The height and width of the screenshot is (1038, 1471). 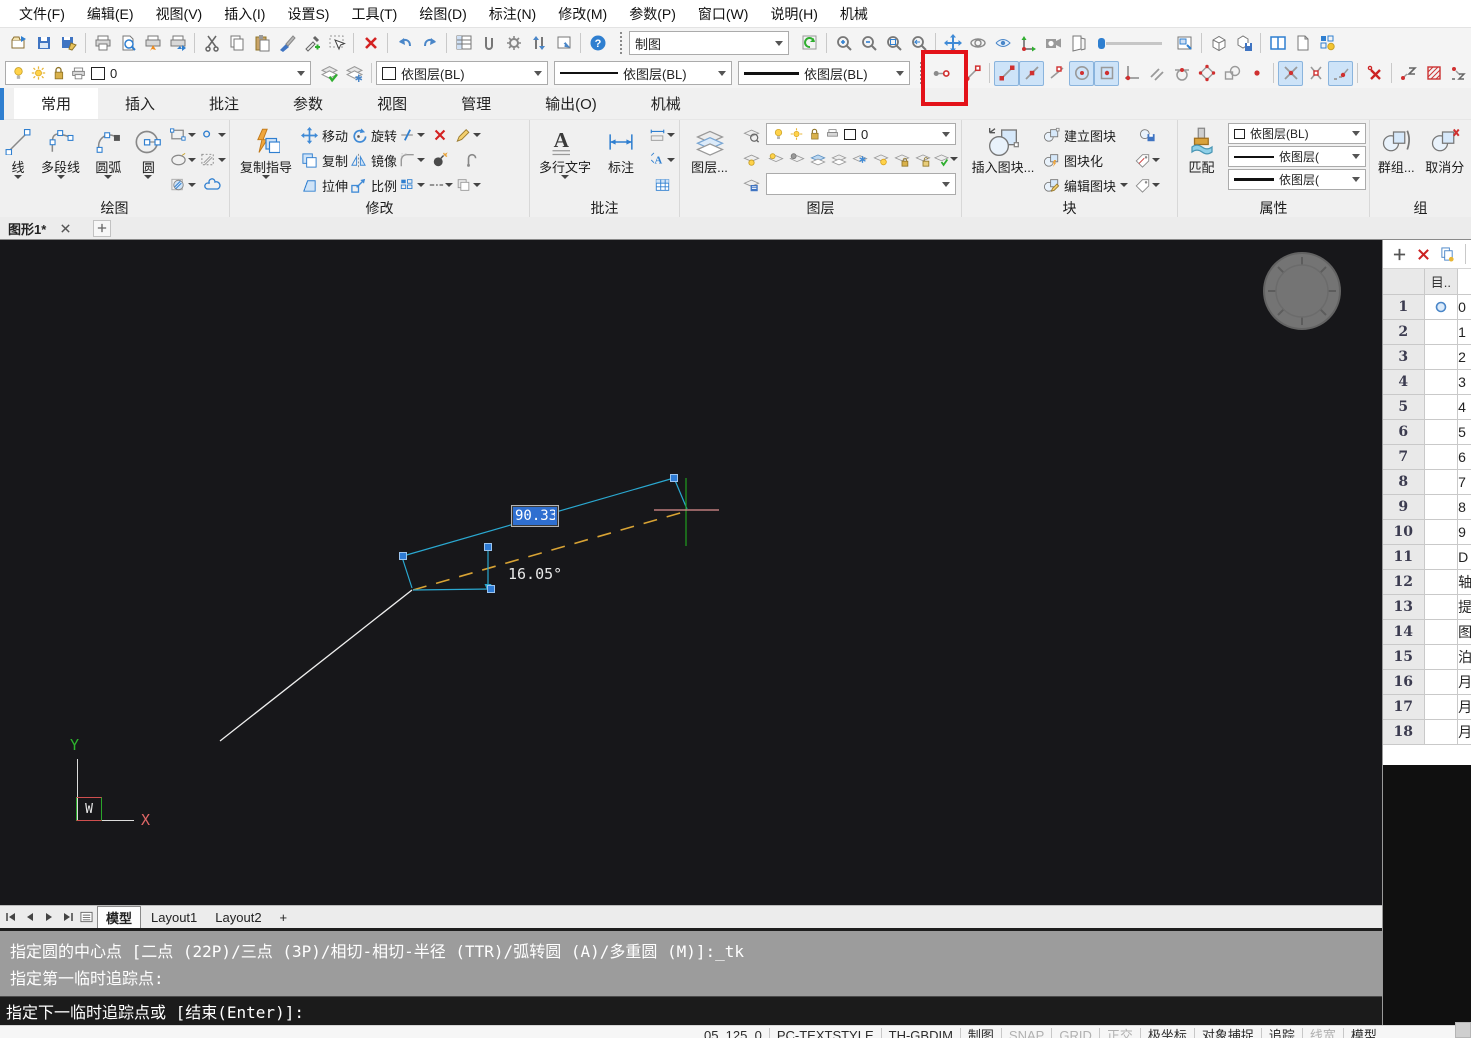 What do you see at coordinates (1458, 73) in the screenshot?
I see `point-filter-minus-z-icon` at bounding box center [1458, 73].